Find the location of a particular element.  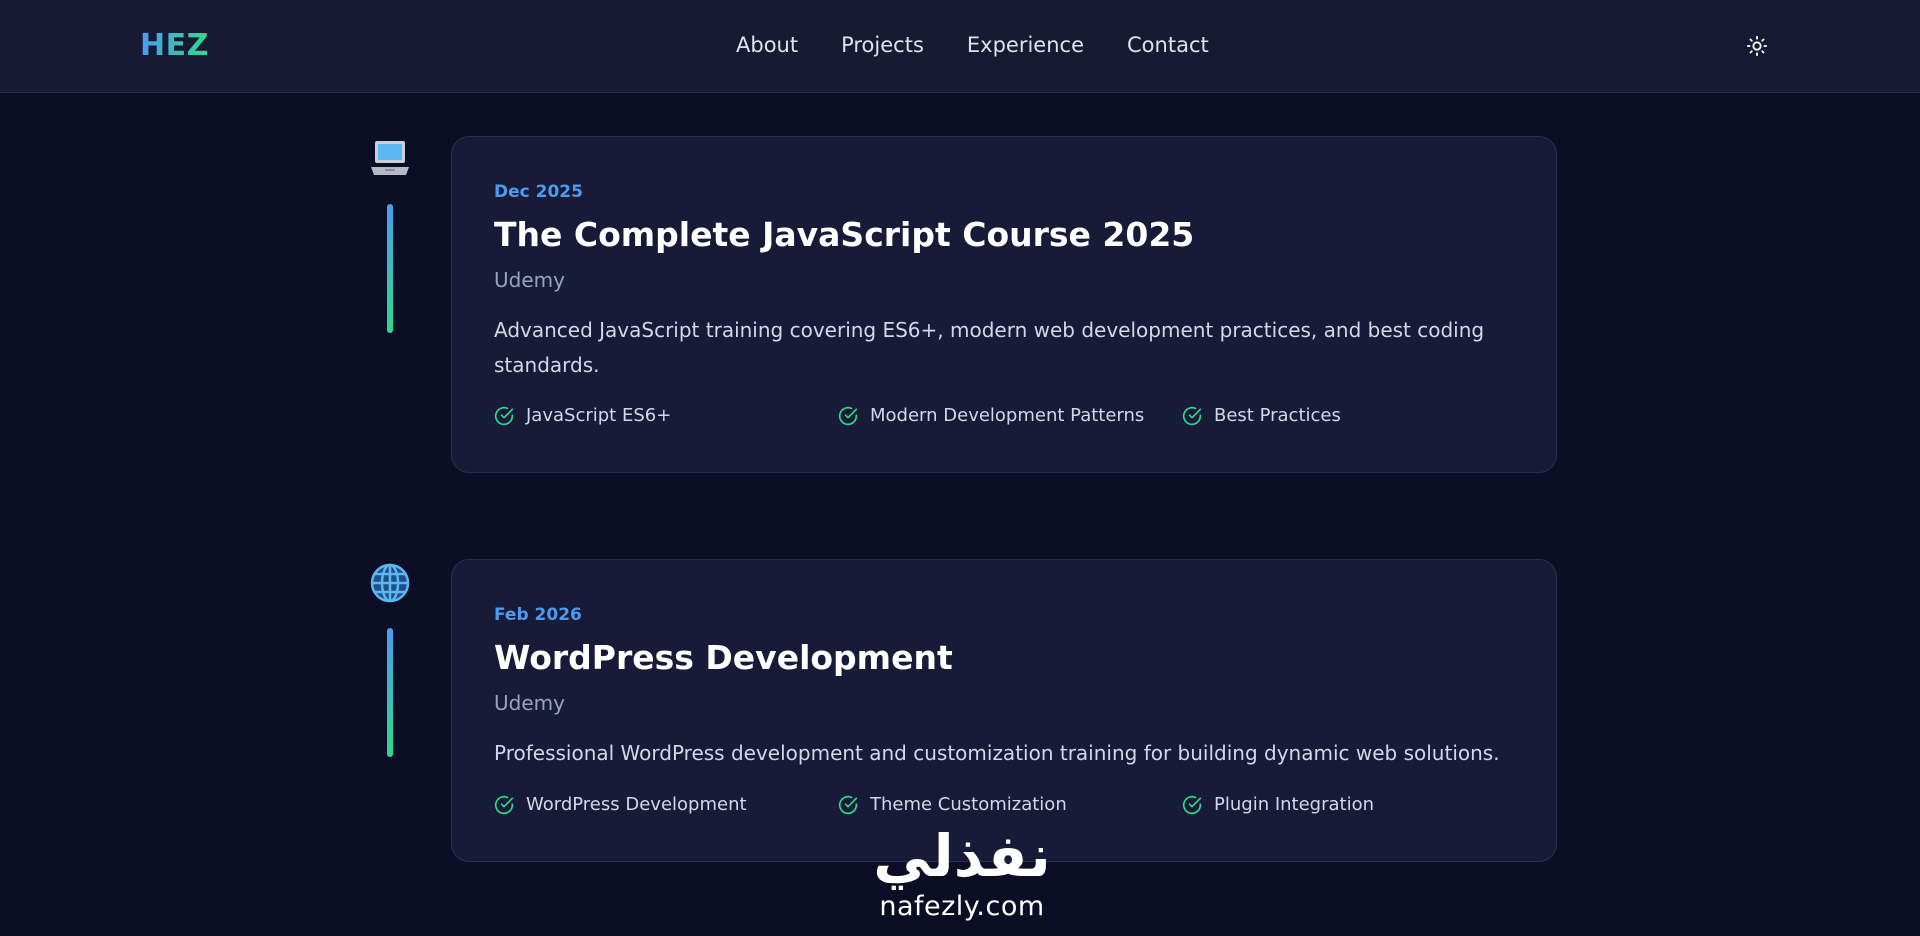

theme-toggle-button is located at coordinates (1757, 46).